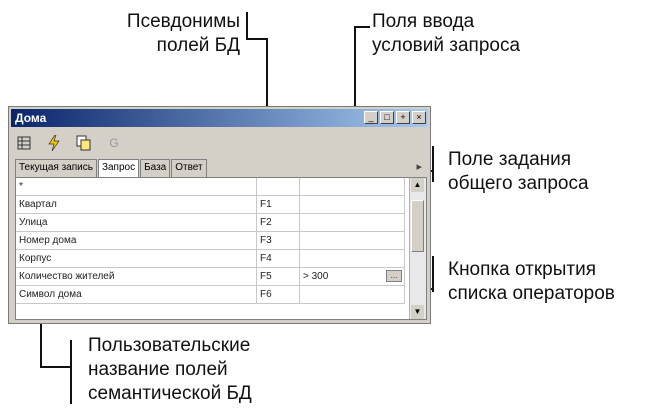 Image resolution: width=656 pixels, height=408 pixels. I want to click on field-name-cell: *, so click(136, 187).